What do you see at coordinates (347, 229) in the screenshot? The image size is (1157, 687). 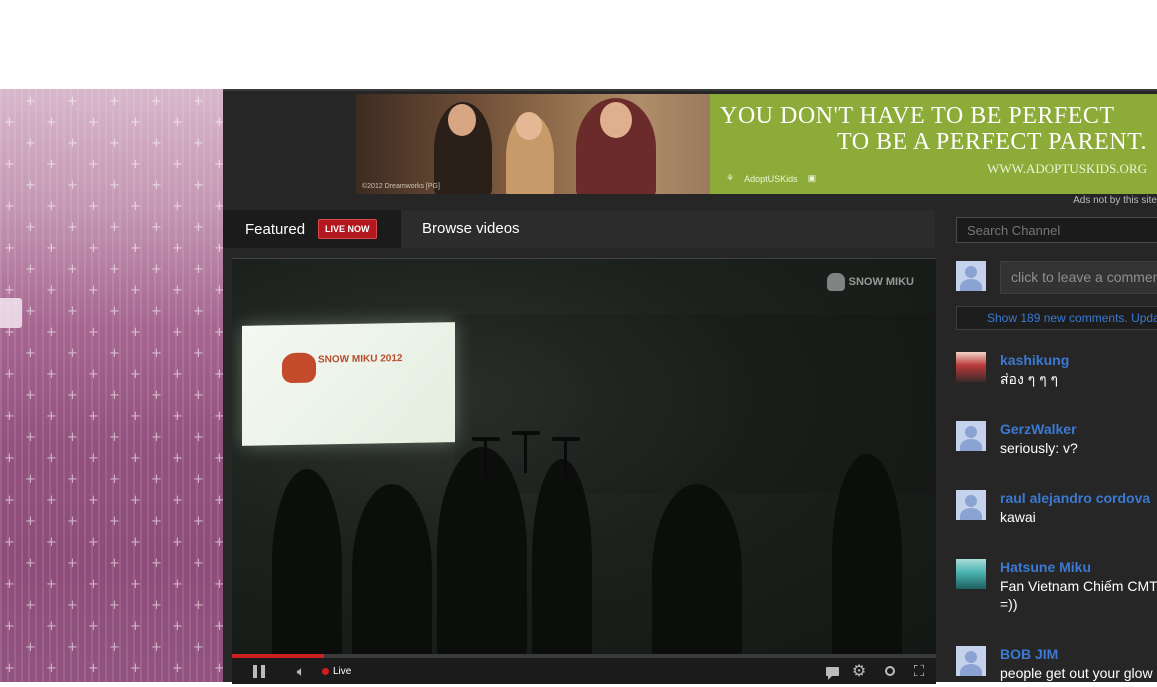 I see `live-now-badge: LIVE NOW` at bounding box center [347, 229].